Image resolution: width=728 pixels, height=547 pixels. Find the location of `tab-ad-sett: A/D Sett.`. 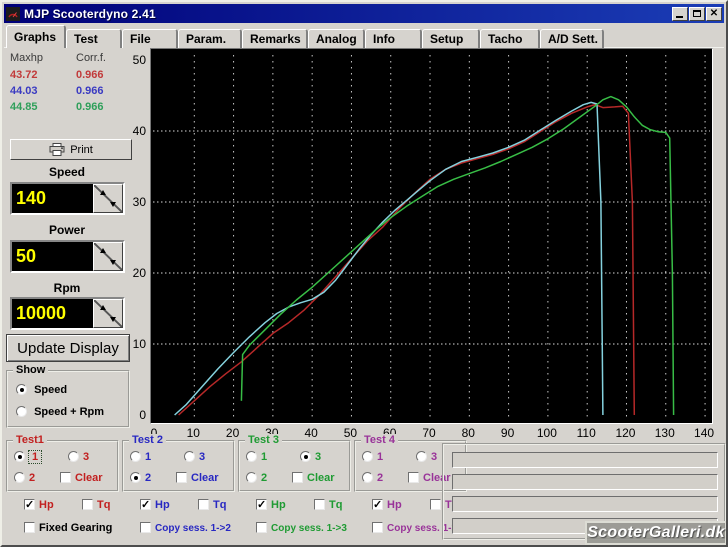

tab-ad-sett: A/D Sett. is located at coordinates (572, 38).